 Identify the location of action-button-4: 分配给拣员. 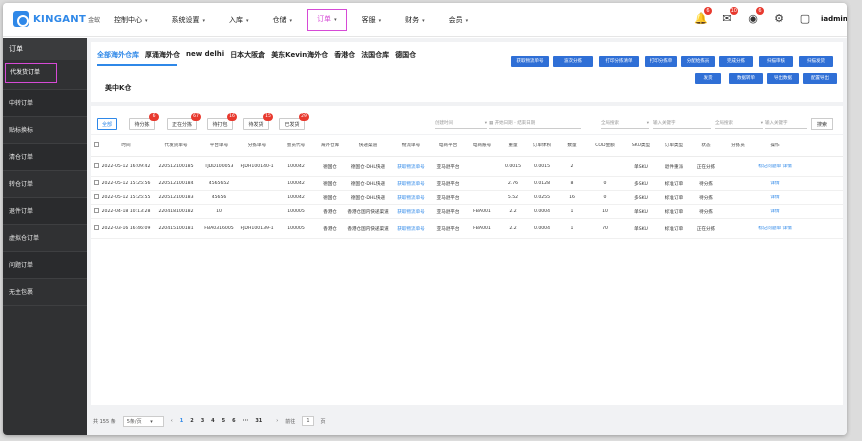
(698, 61).